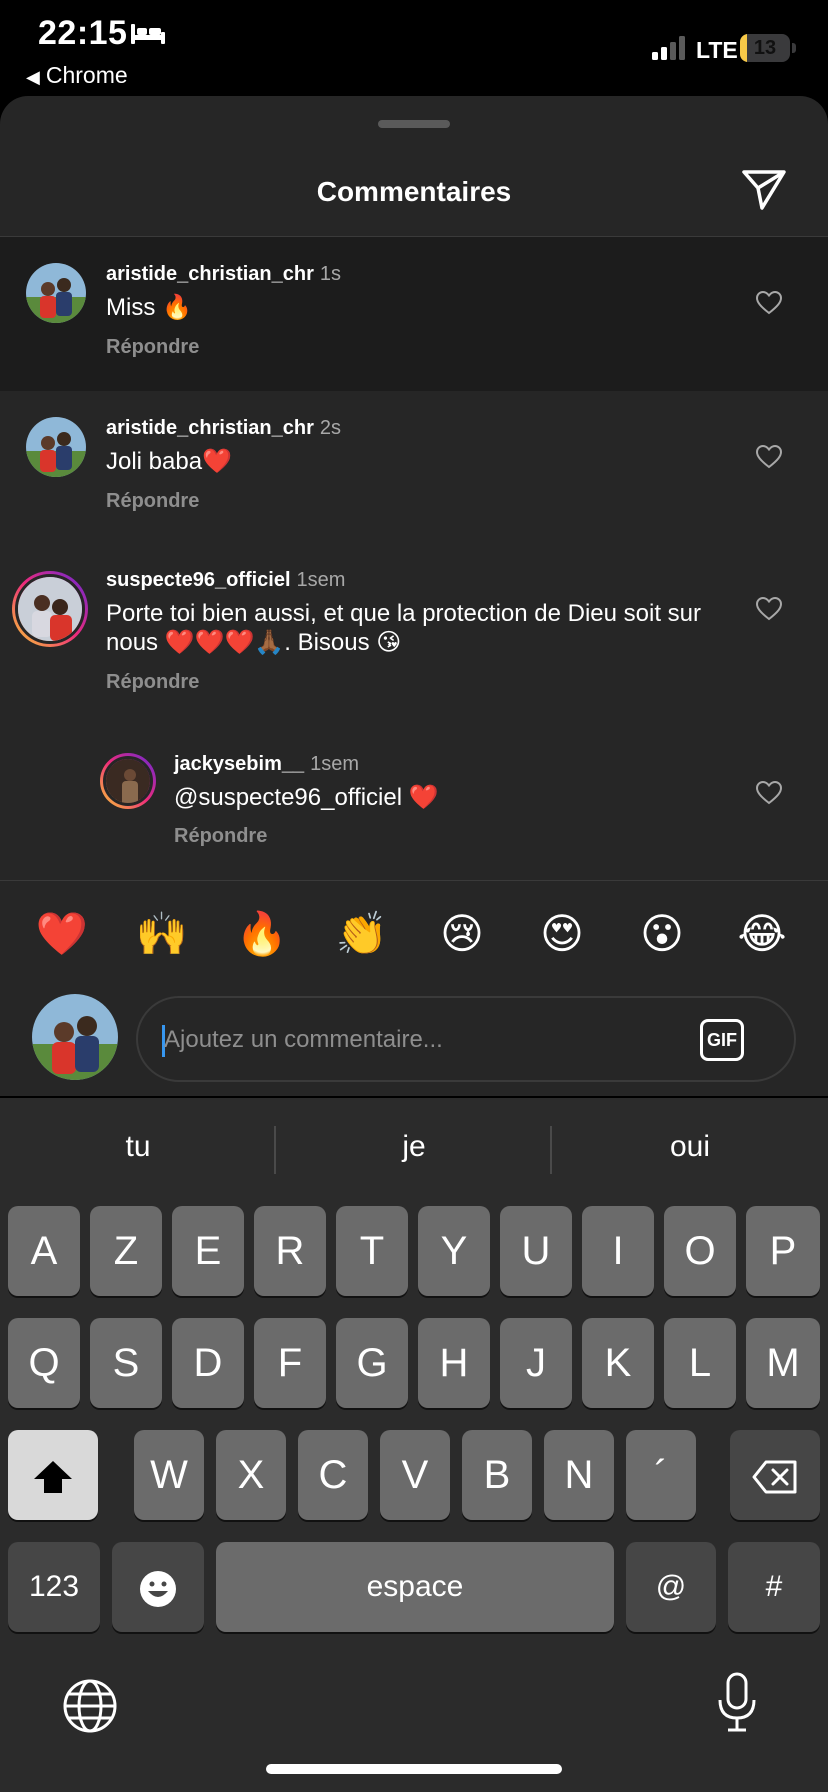  Describe the element at coordinates (90, 1706) in the screenshot. I see `globe-icon` at that location.